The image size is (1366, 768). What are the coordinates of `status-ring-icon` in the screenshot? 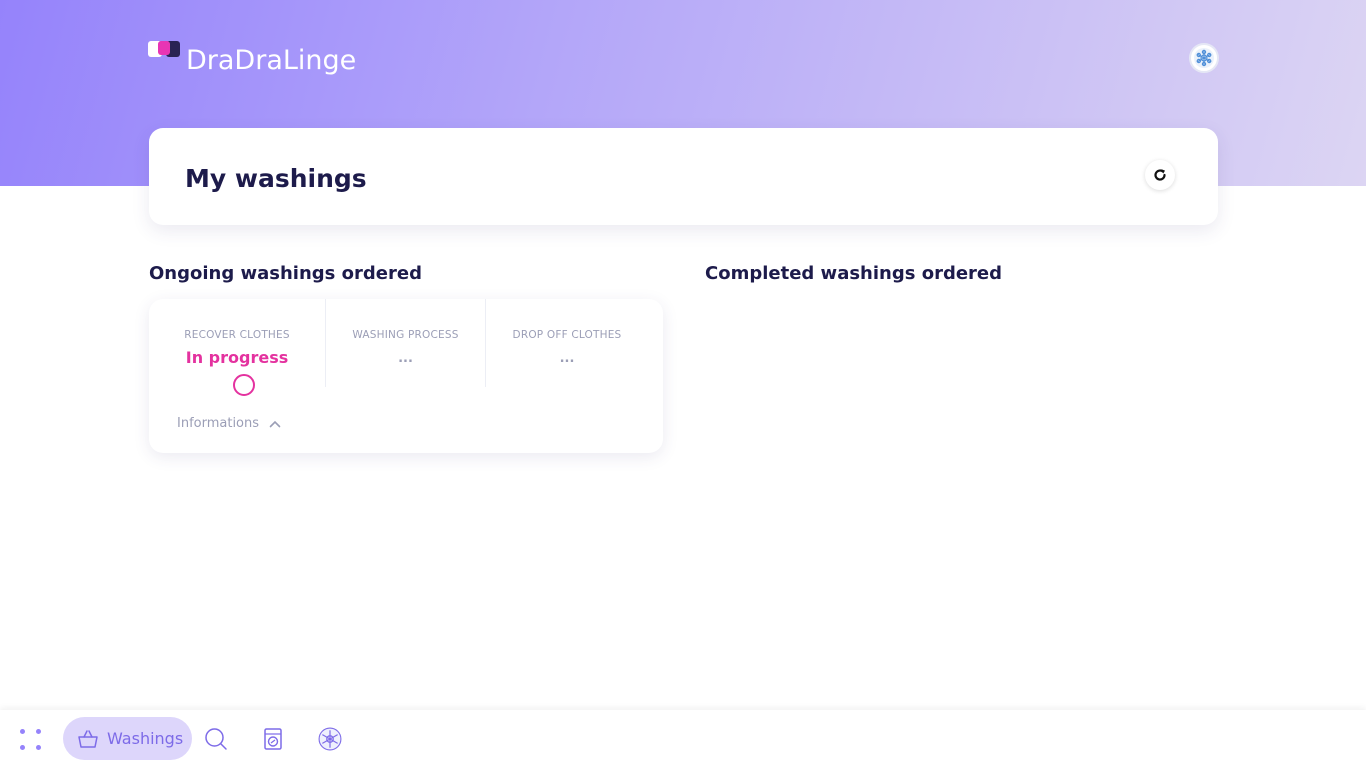 It's located at (244, 385).